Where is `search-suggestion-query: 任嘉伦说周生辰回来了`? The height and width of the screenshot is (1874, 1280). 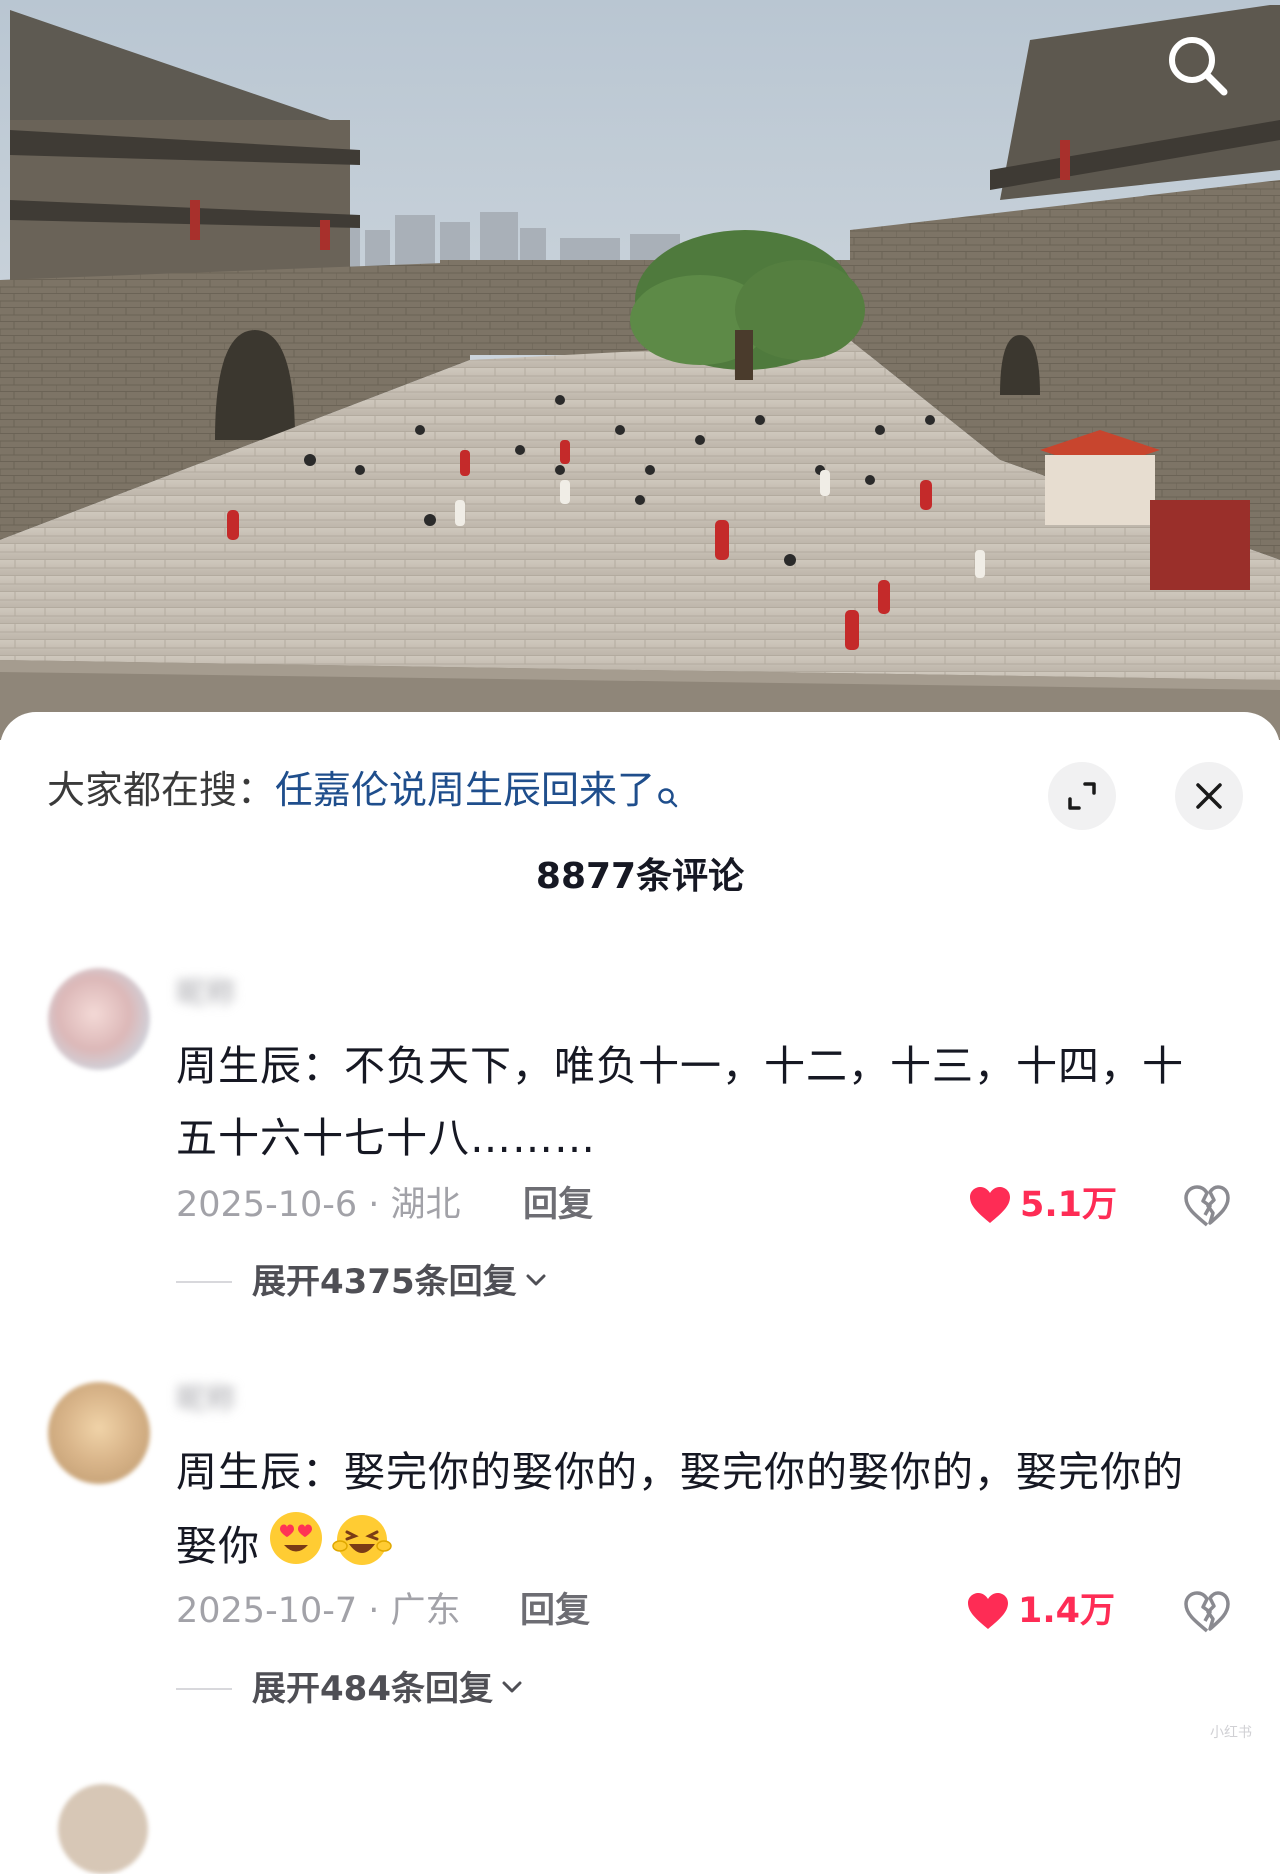
search-suggestion-query: 任嘉伦说周生辰回来了 is located at coordinates (465, 790).